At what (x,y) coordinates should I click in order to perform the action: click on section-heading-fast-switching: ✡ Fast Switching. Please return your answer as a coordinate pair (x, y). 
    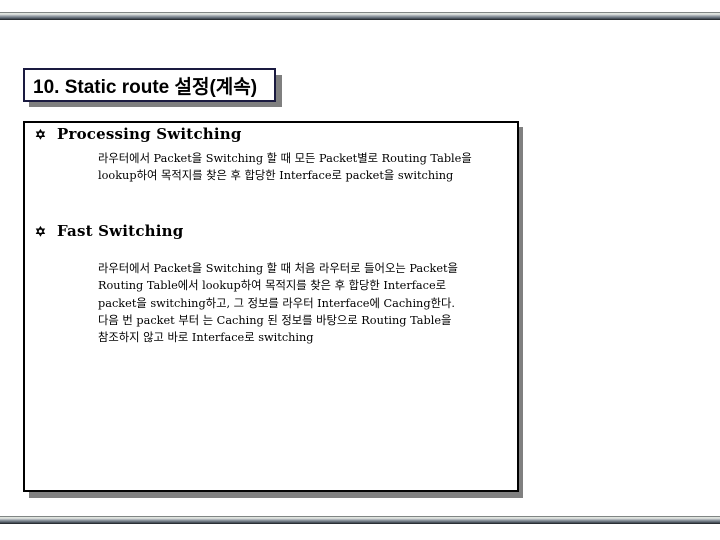
    Looking at the image, I should click on (109, 231).